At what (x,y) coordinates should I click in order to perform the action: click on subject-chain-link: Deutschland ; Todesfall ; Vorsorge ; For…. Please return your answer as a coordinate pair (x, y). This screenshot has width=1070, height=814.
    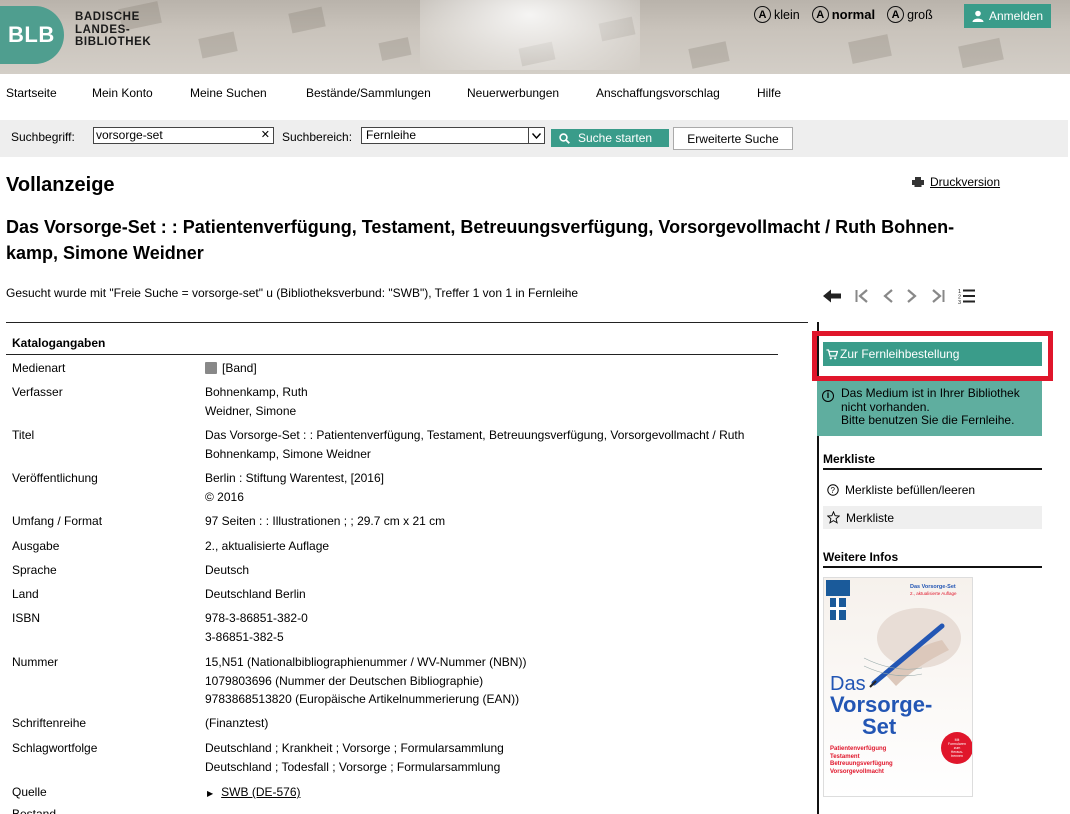
    Looking at the image, I should click on (495, 767).